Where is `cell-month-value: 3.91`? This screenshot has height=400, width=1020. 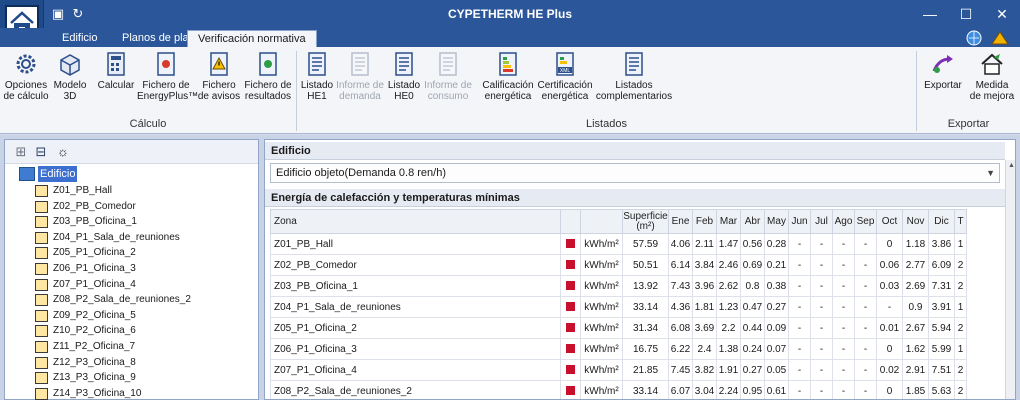
cell-month-value: 3.91 is located at coordinates (941, 307).